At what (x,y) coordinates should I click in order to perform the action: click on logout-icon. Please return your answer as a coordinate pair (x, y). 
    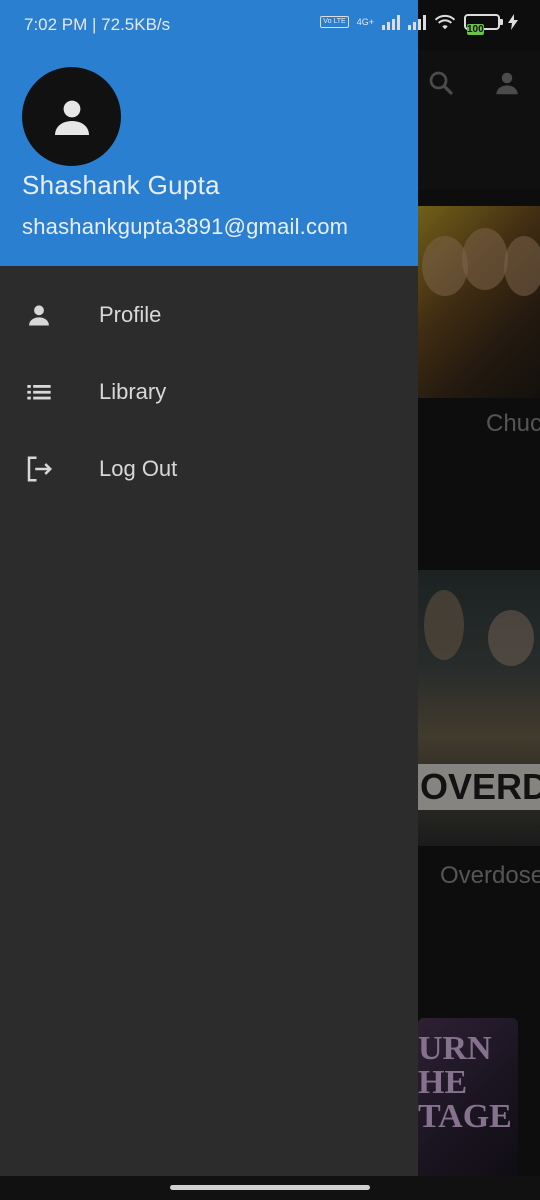
    Looking at the image, I should click on (39, 469).